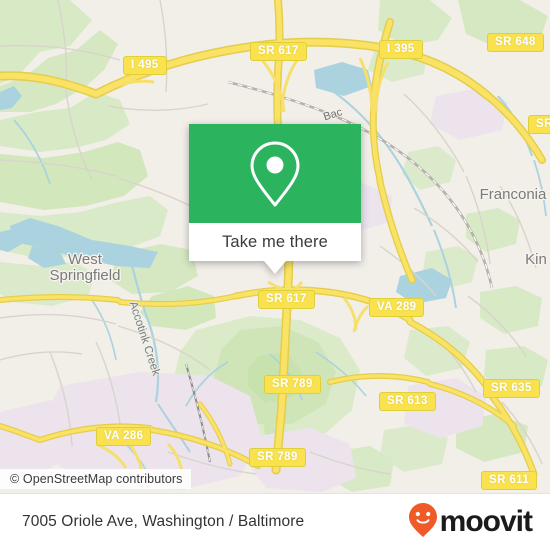 The image size is (550, 550). I want to click on shield-i-495: I 495, so click(145, 65).